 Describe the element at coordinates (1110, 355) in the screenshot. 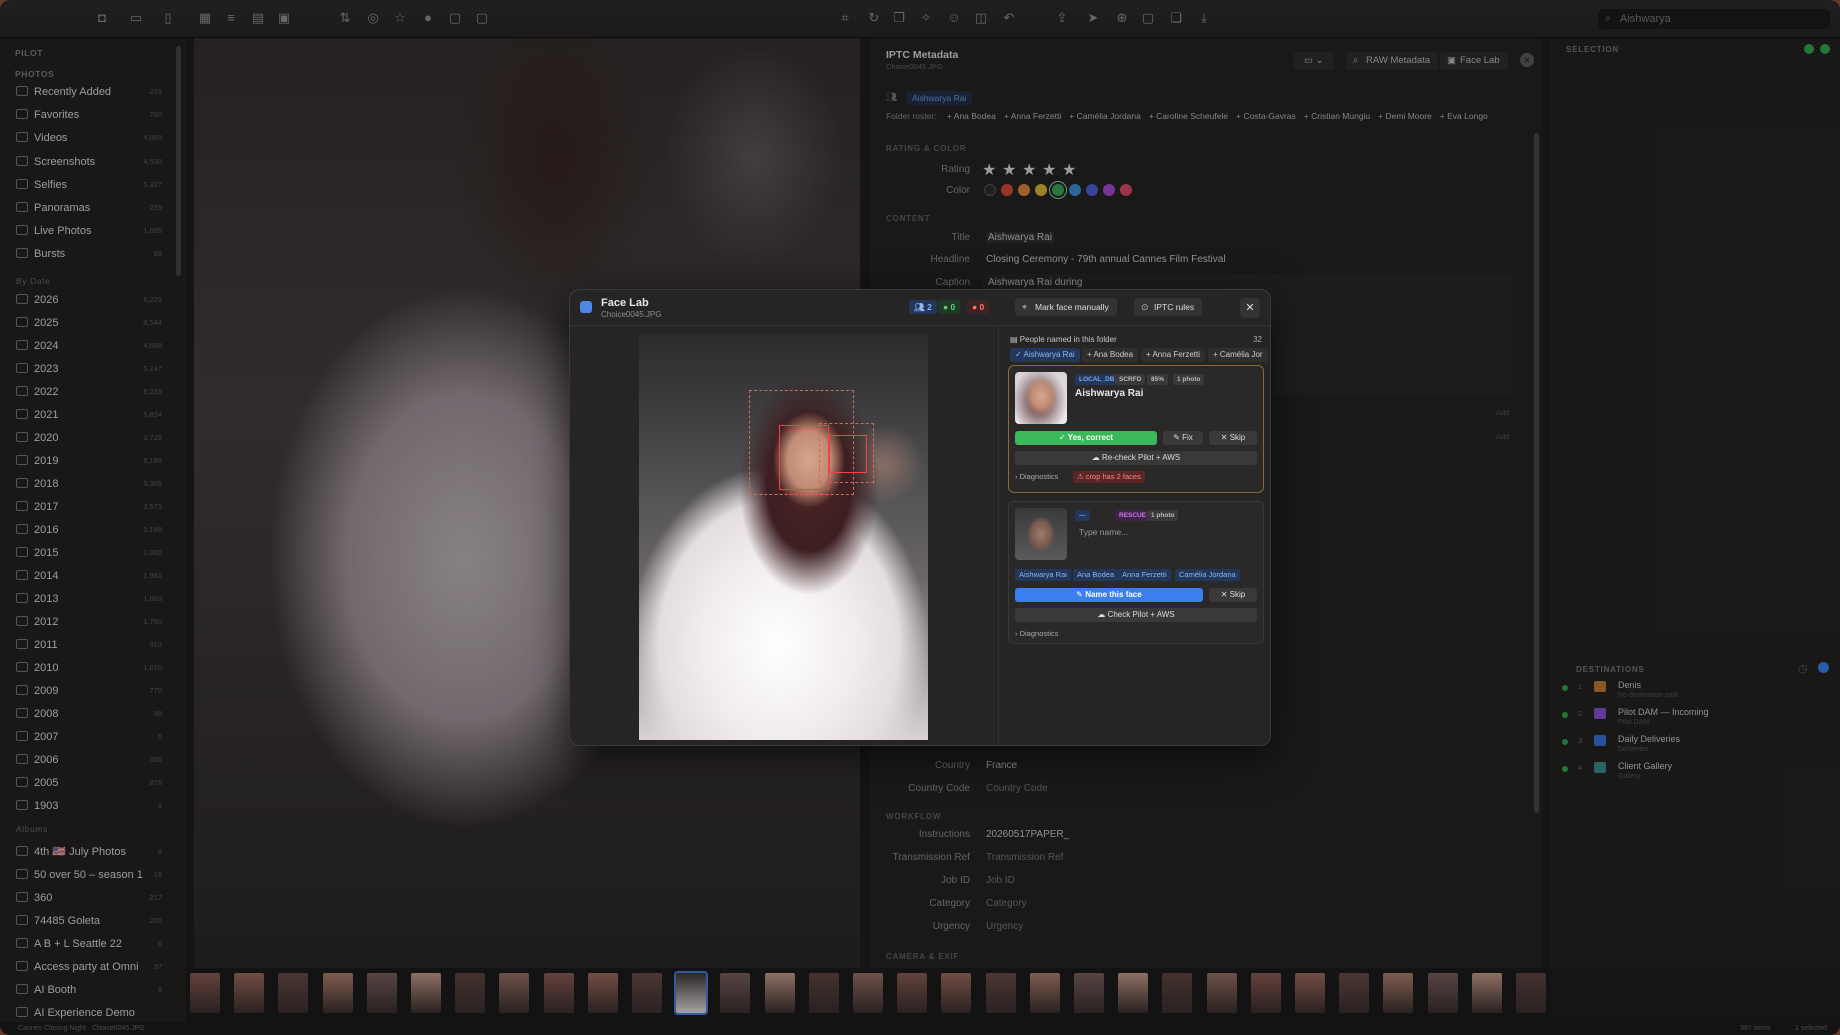

I see `folder-person-chip: + Ana Bodea` at that location.